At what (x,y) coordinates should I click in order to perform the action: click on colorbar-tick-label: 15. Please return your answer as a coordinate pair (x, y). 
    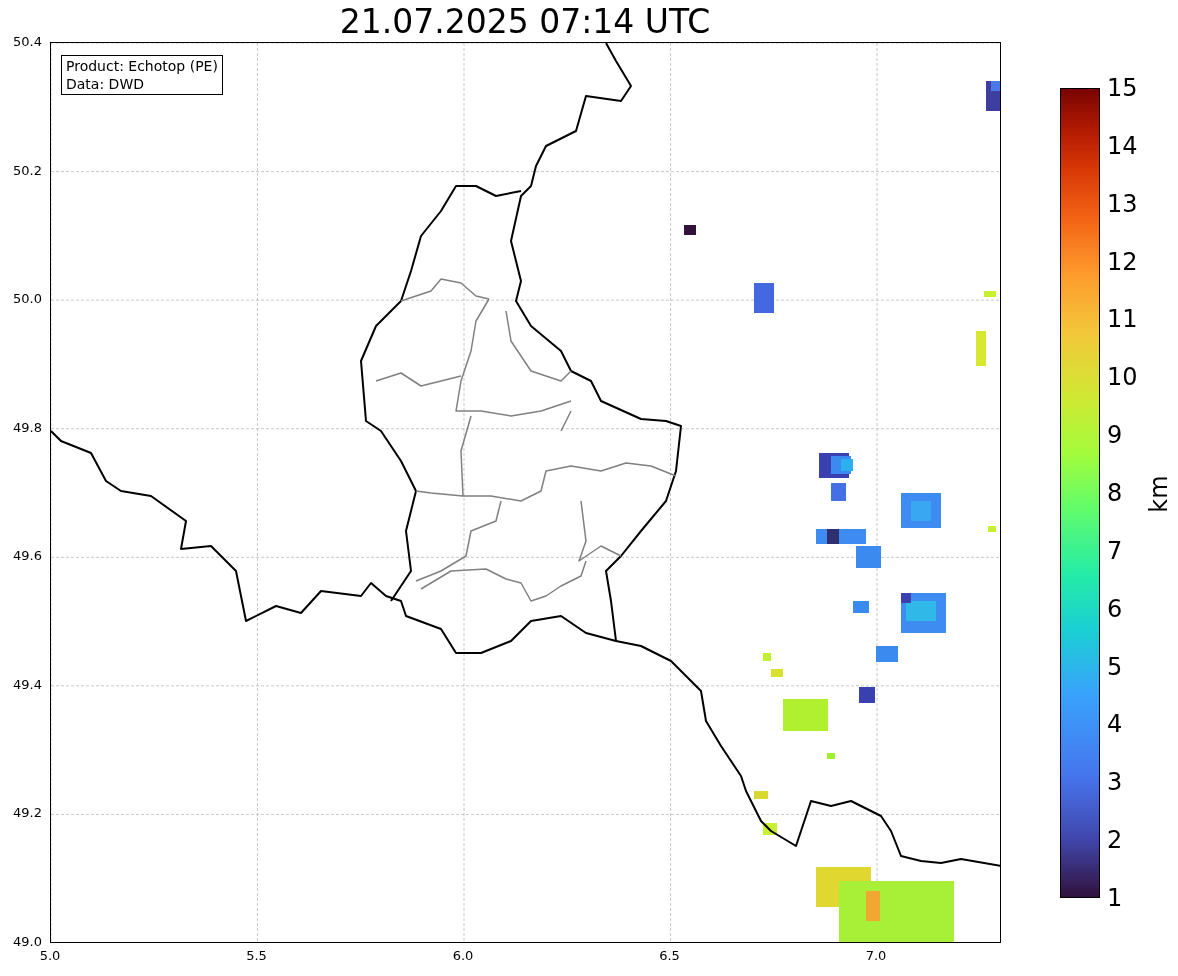
    Looking at the image, I should click on (1122, 88).